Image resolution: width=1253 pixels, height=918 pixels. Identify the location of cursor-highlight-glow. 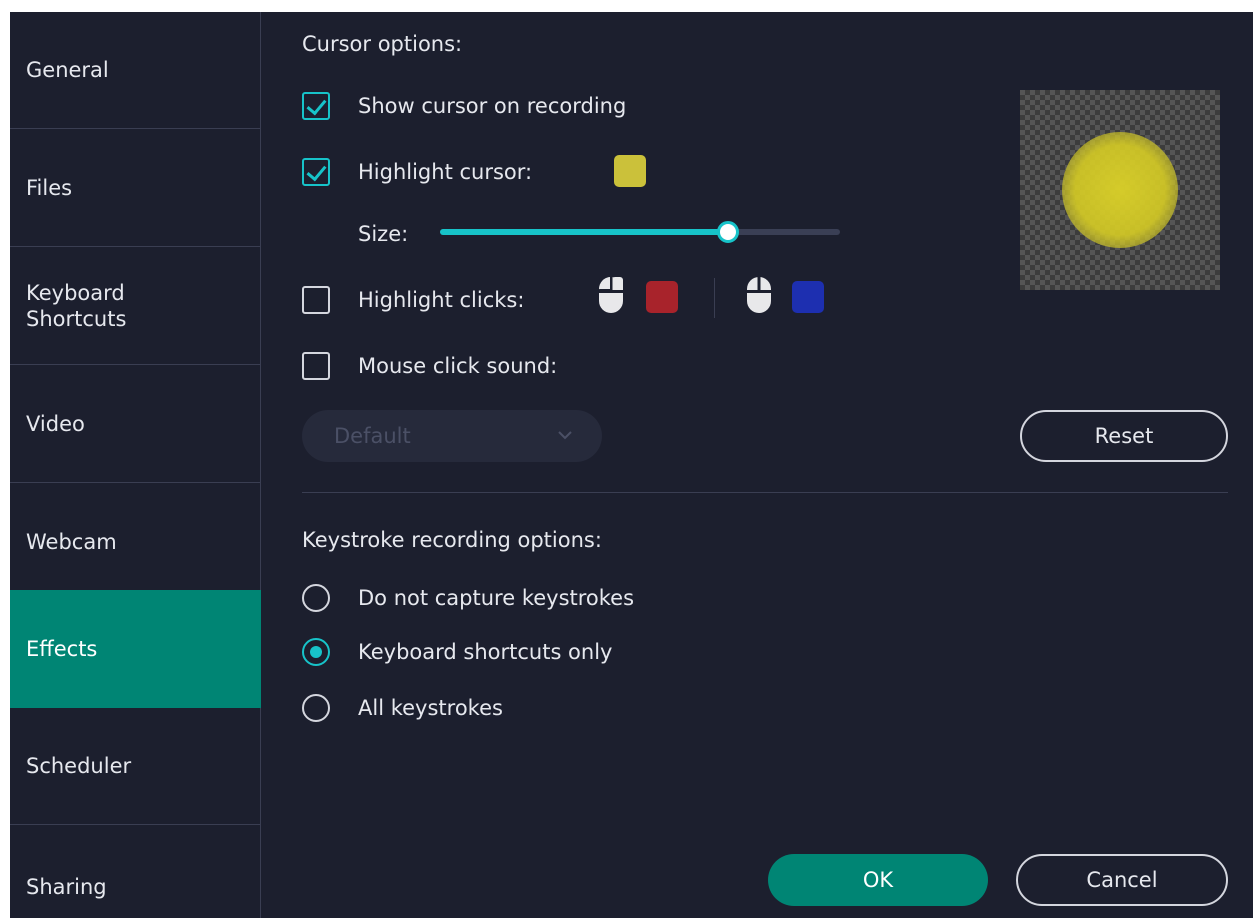
(1120, 190).